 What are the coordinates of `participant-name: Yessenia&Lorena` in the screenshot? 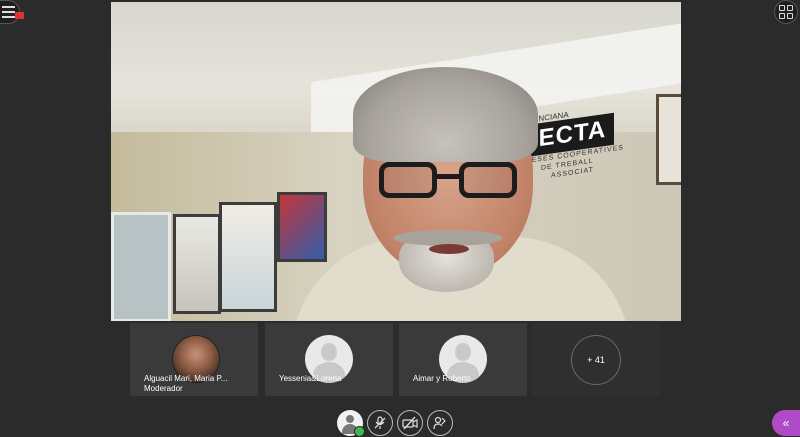 It's located at (310, 378).